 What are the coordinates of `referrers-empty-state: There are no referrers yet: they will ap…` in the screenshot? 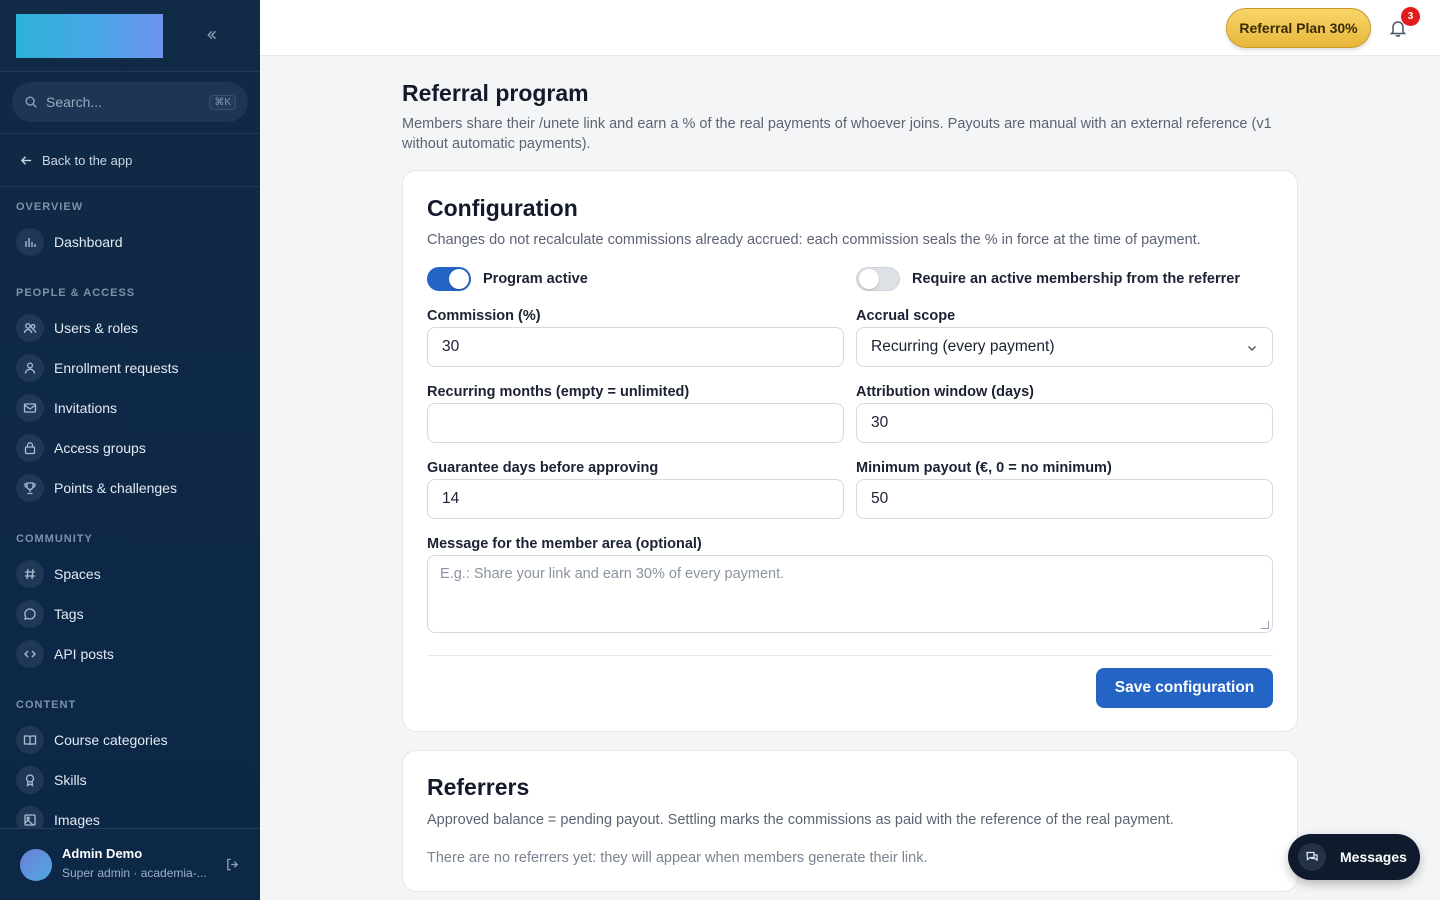 It's located at (677, 858).